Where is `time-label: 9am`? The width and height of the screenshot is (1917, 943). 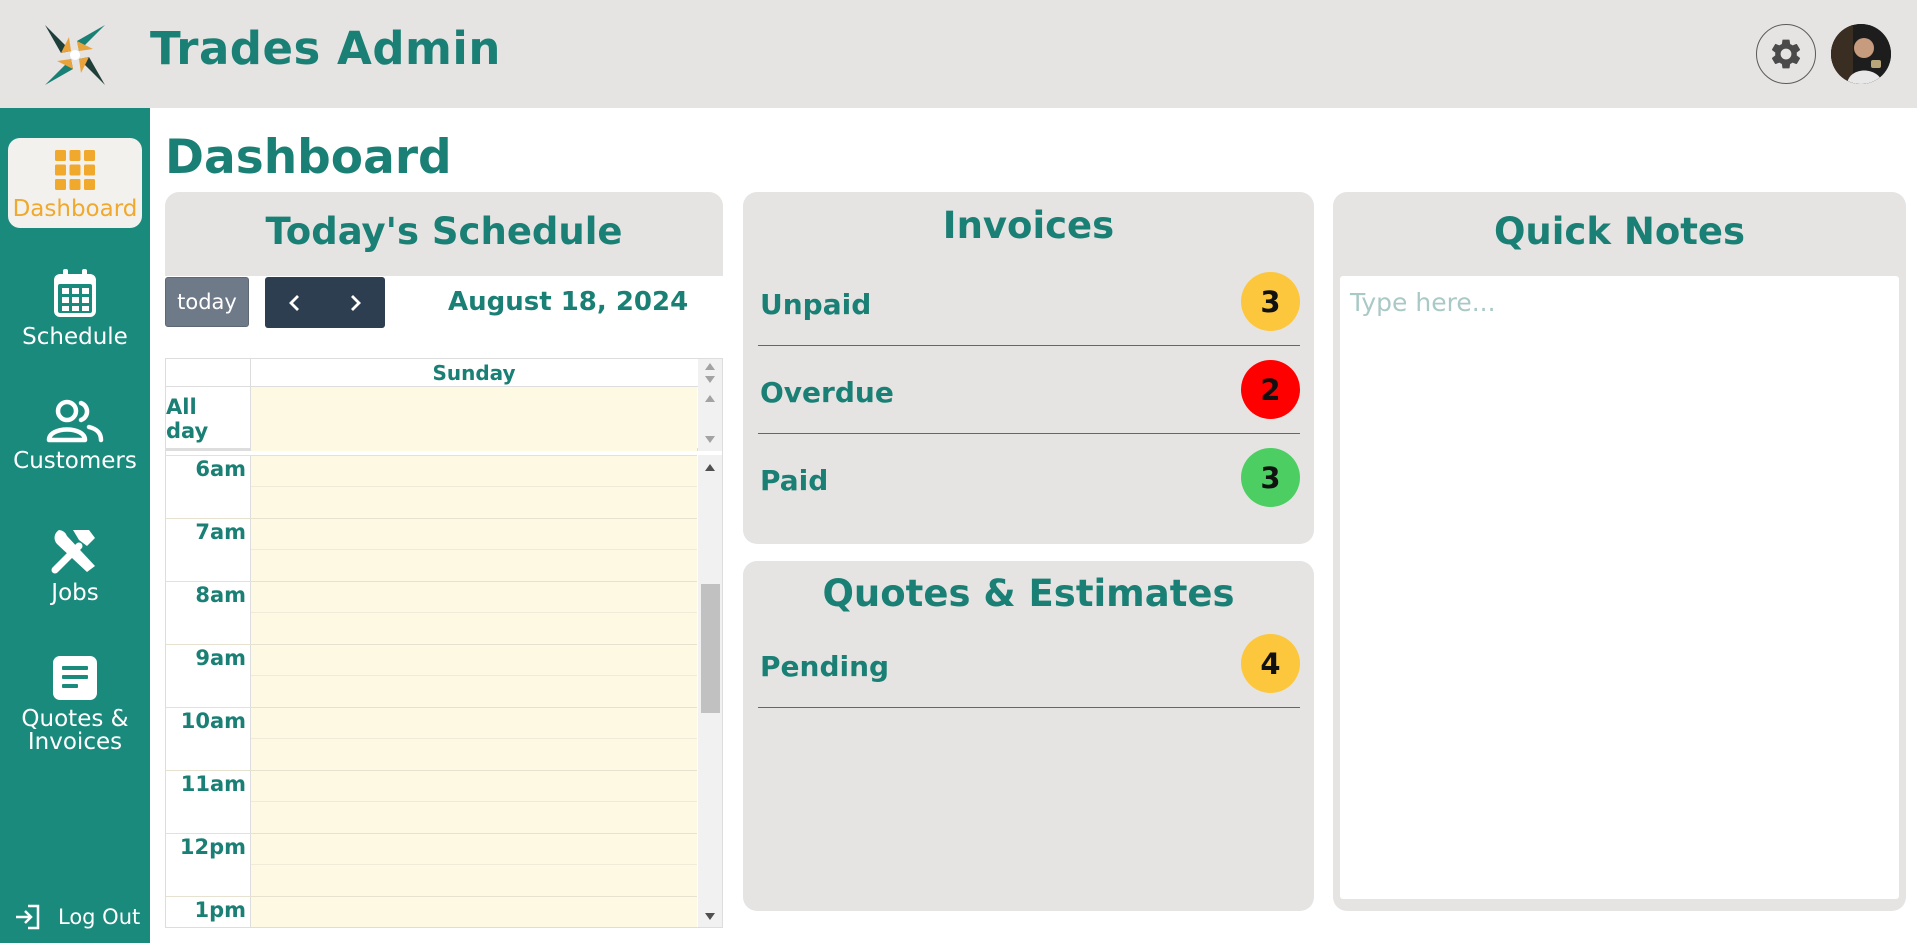 time-label: 9am is located at coordinates (220, 658).